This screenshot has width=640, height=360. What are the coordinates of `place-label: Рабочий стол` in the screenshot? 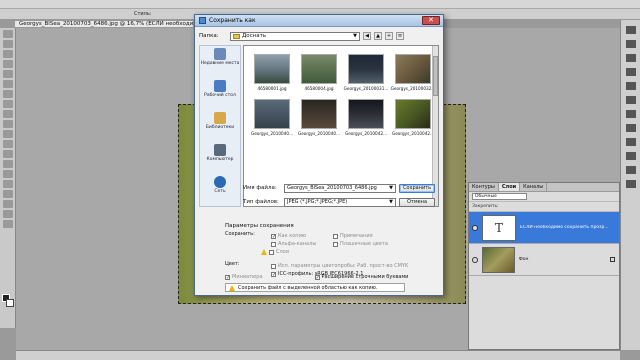 It's located at (220, 95).